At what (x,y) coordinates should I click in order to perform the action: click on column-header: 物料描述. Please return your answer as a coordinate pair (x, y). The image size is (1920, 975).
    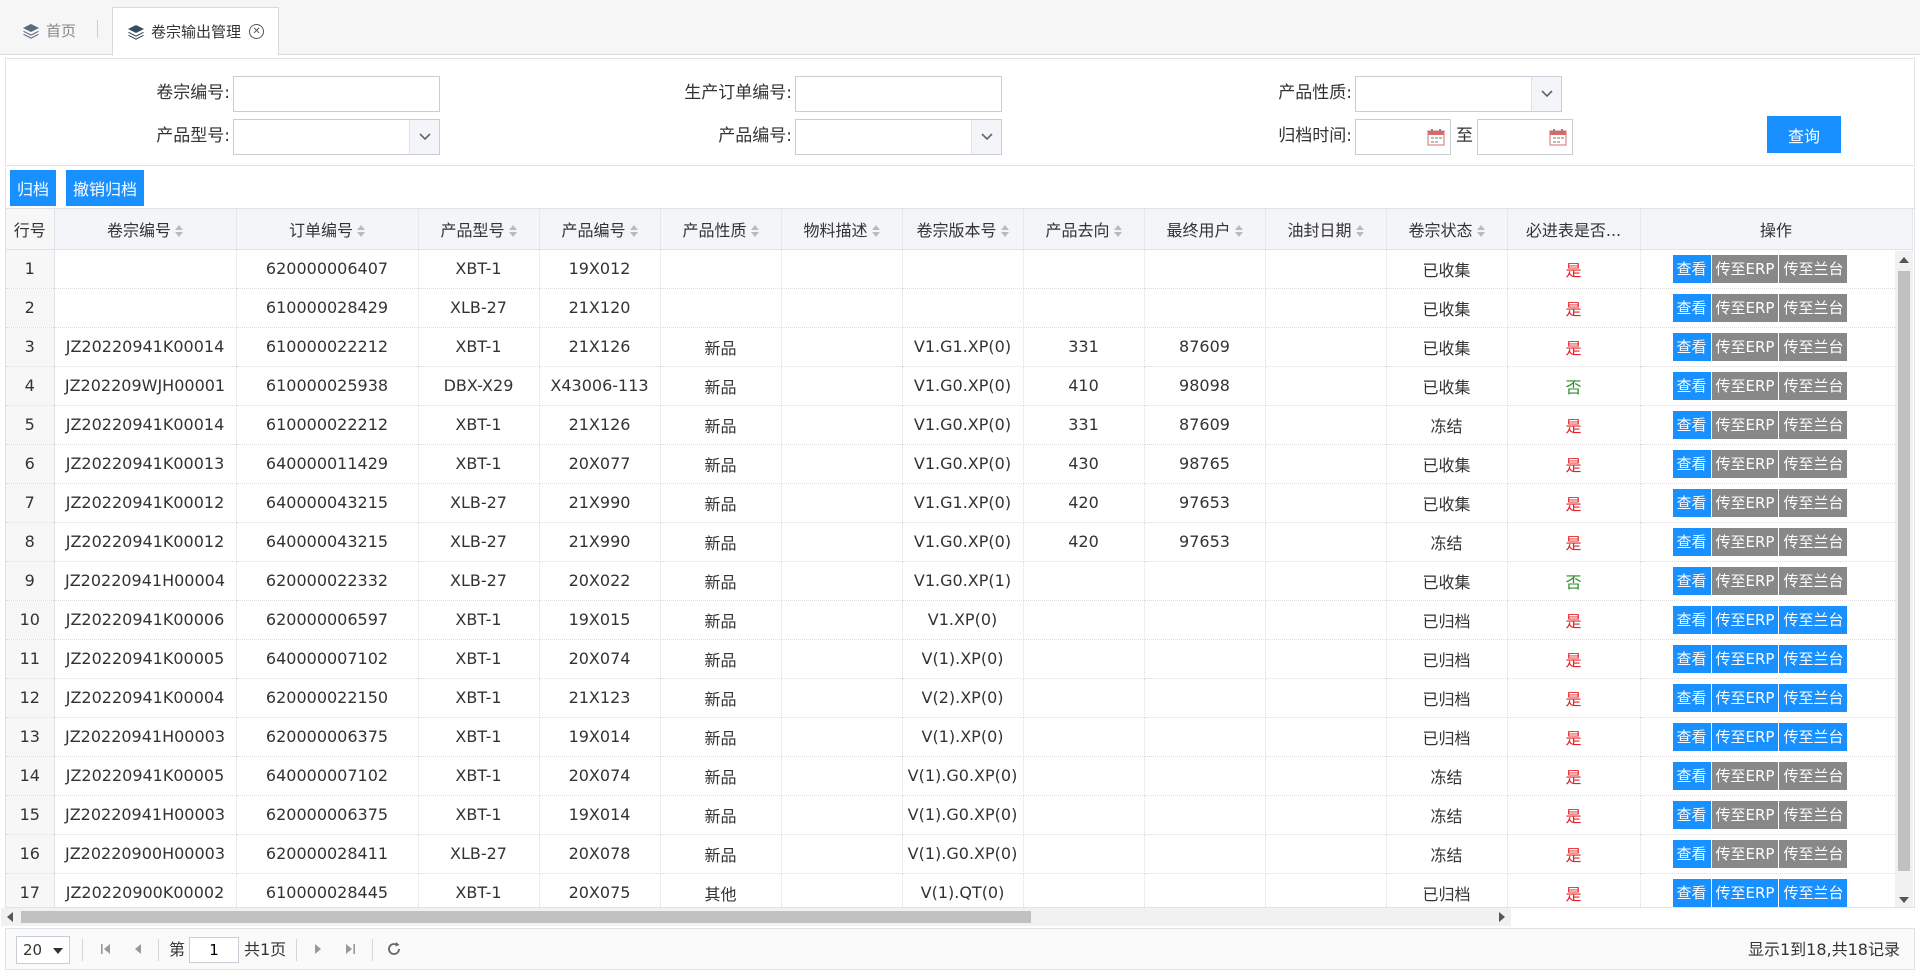
    Looking at the image, I should click on (842, 229).